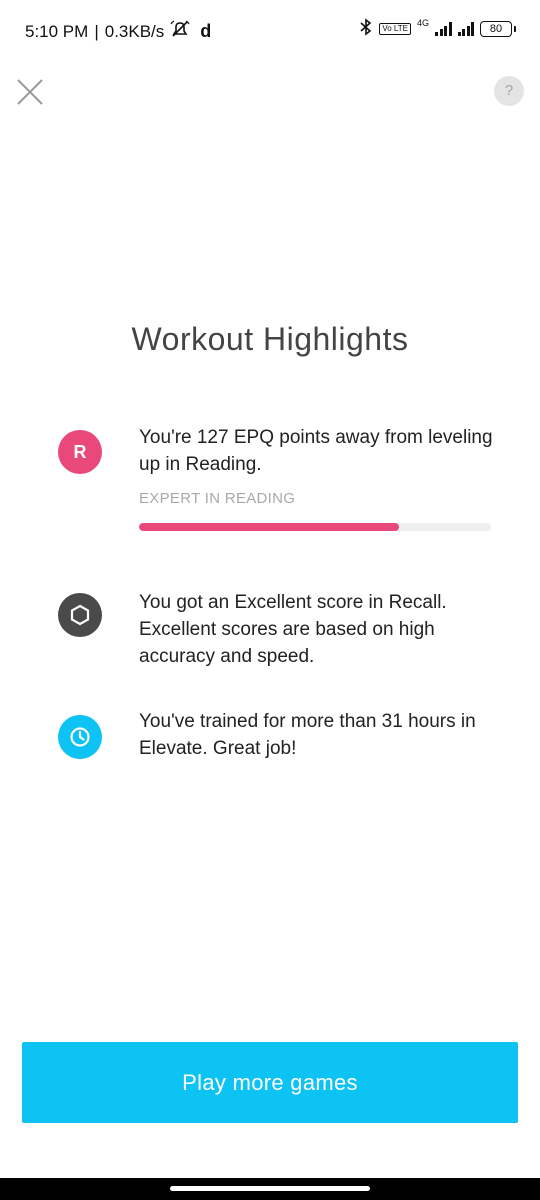 This screenshot has height=1200, width=540. What do you see at coordinates (180, 31) in the screenshot?
I see `muted-alarm-icon` at bounding box center [180, 31].